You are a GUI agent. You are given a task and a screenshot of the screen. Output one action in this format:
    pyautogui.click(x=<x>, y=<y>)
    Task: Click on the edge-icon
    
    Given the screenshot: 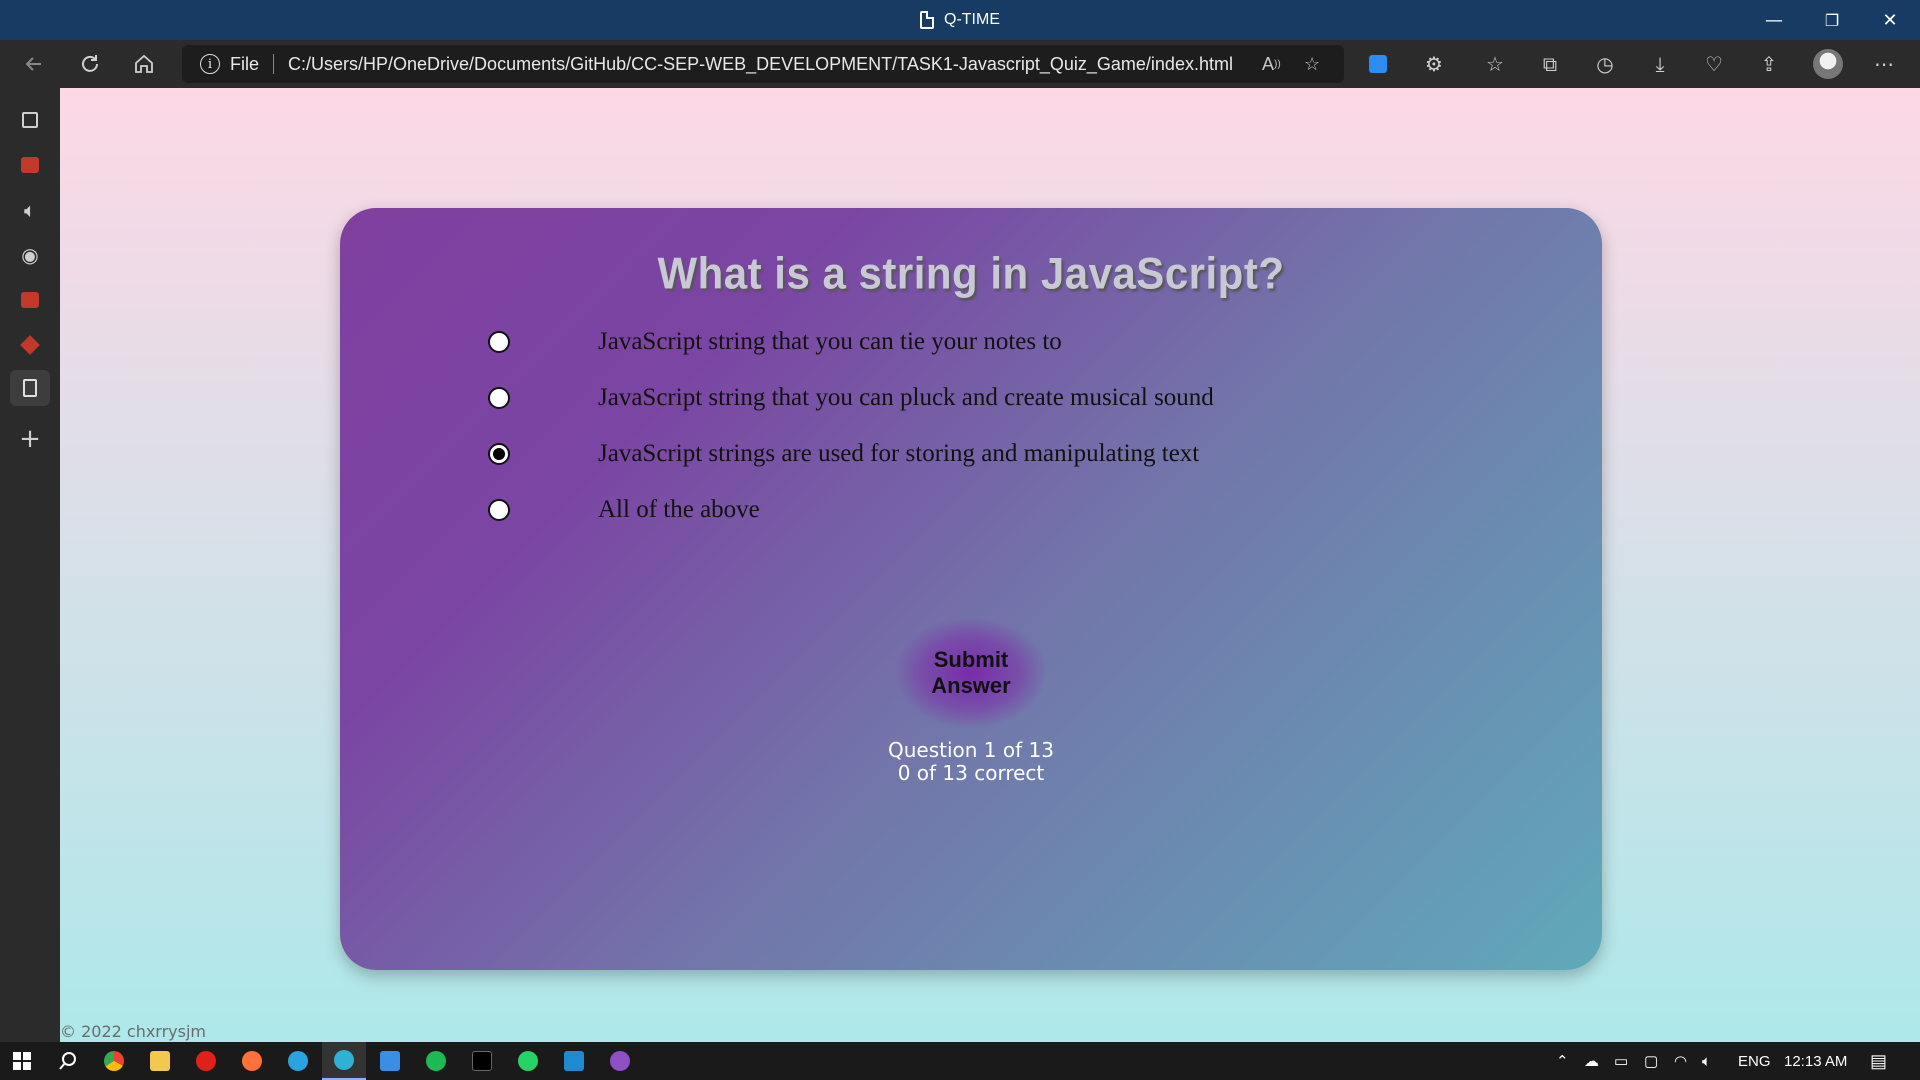 What is the action you would take?
    pyautogui.click(x=344, y=1061)
    